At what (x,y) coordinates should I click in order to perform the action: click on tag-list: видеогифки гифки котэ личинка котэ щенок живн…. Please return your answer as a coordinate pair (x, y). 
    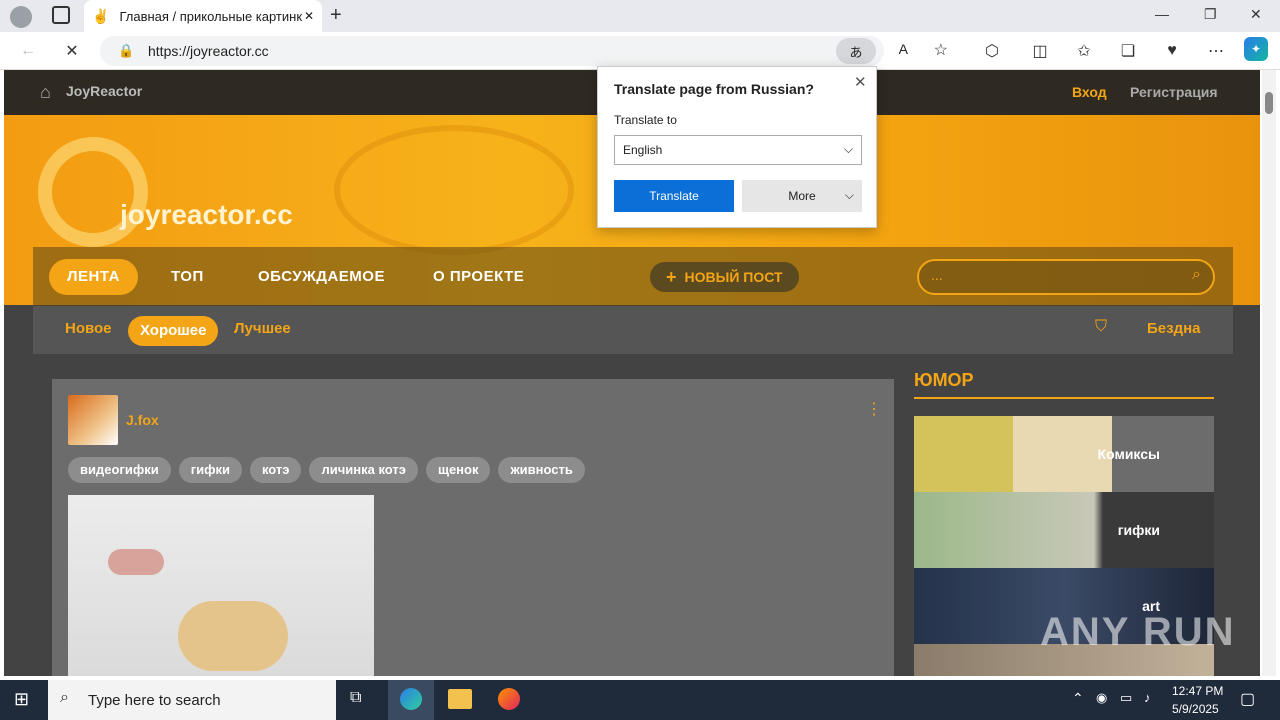
    Looking at the image, I should click on (330, 470).